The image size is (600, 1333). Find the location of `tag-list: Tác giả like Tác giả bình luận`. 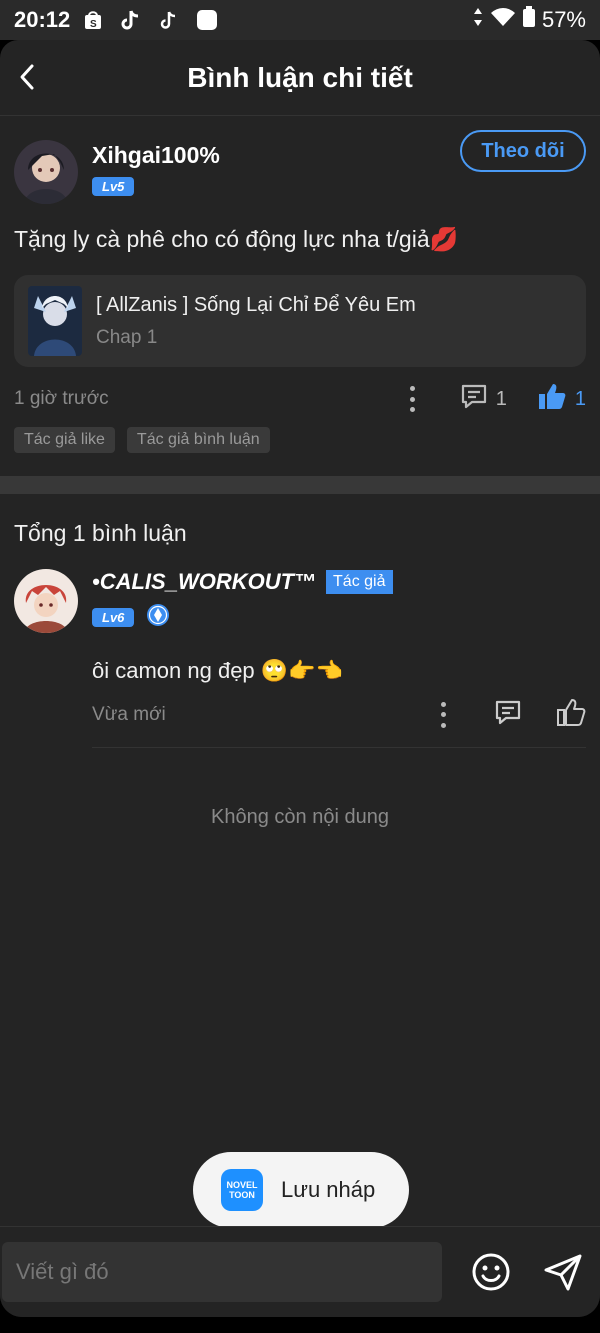

tag-list: Tác giả like Tác giả bình luận is located at coordinates (300, 440).